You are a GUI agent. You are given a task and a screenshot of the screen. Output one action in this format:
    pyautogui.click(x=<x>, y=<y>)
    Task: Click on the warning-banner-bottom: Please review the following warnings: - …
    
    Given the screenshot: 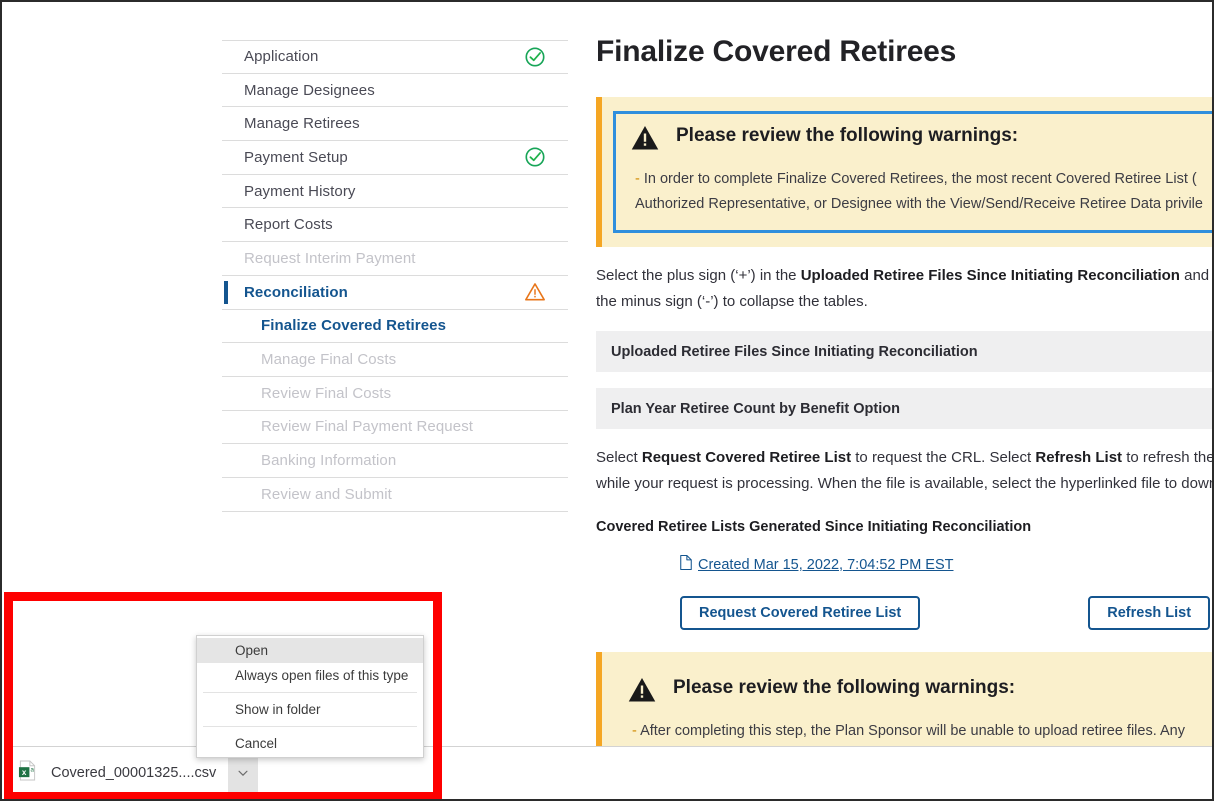 What is the action you would take?
    pyautogui.click(x=904, y=699)
    